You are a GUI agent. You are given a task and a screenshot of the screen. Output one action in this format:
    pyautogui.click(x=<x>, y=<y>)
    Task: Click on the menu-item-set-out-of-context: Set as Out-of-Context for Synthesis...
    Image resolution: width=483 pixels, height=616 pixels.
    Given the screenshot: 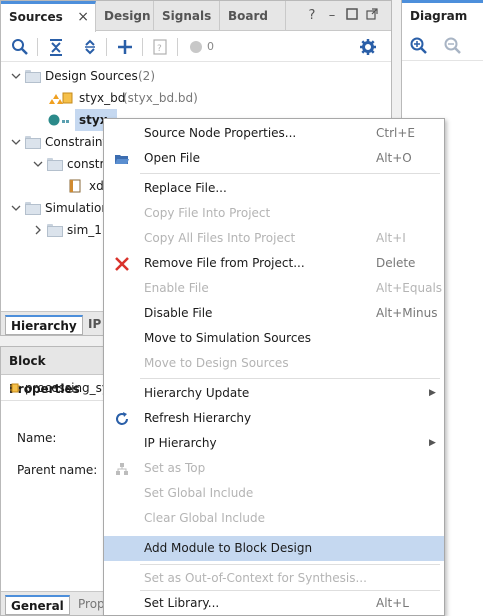 What is the action you would take?
    pyautogui.click(x=274, y=578)
    